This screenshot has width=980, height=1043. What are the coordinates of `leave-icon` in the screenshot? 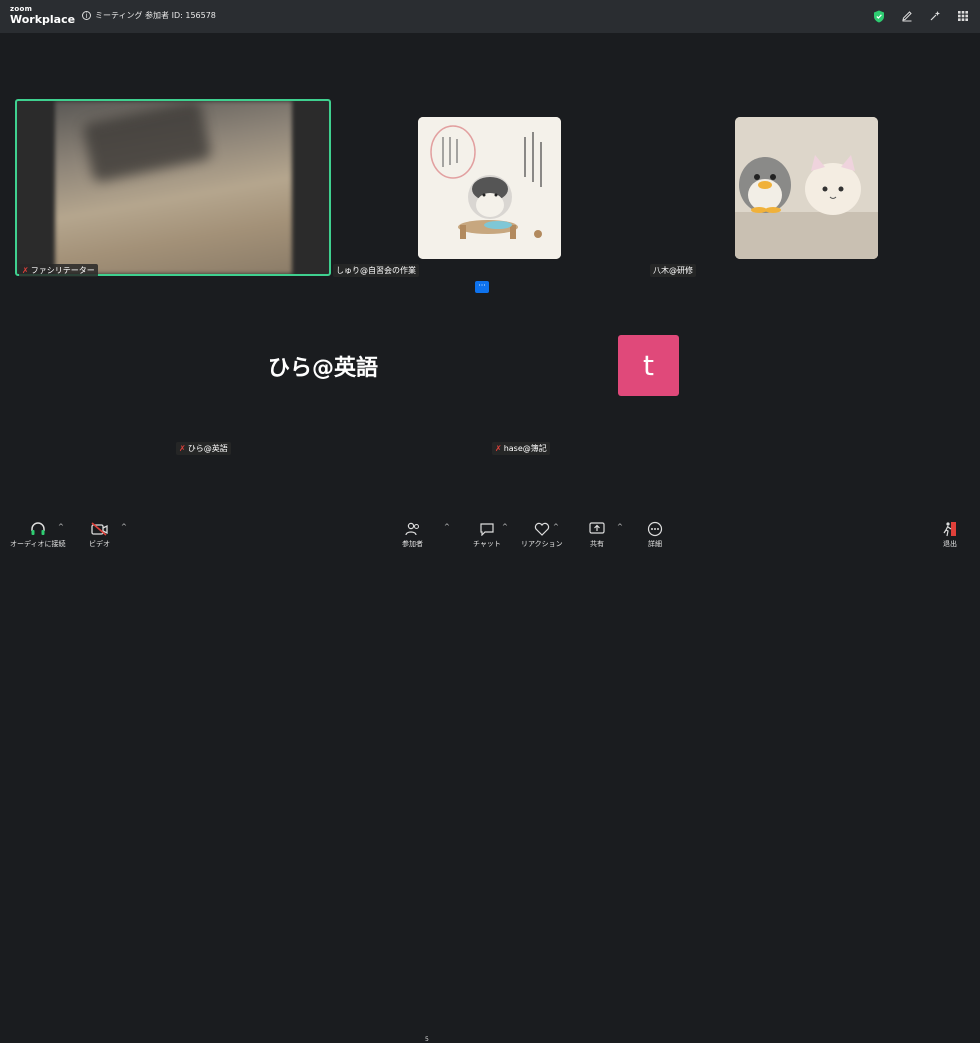 It's located at (950, 529).